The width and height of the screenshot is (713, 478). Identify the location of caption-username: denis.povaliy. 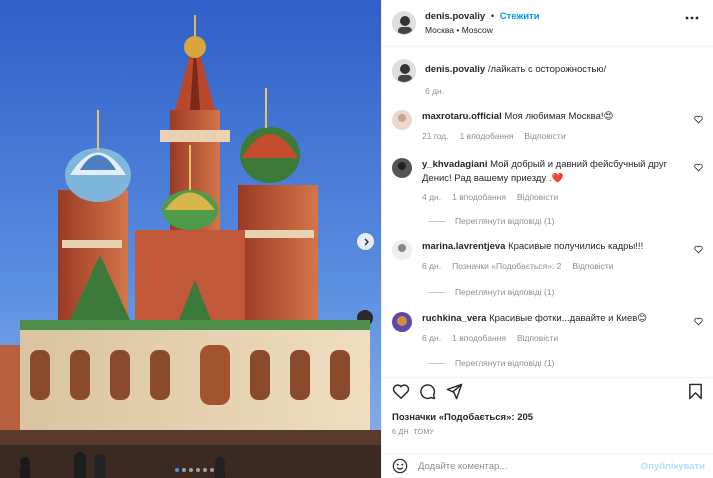
(455, 69).